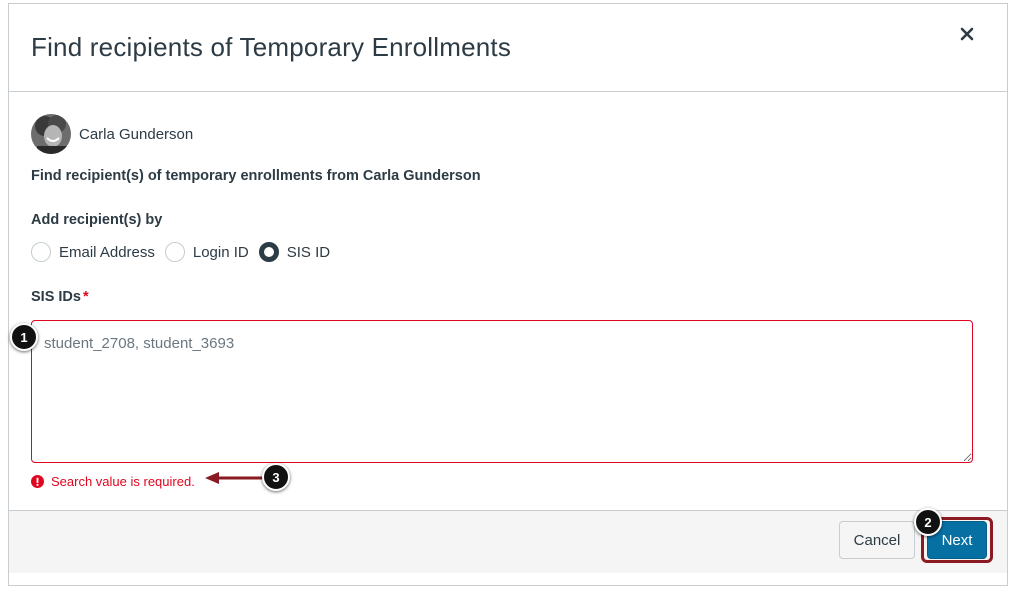 Image resolution: width=1016 pixels, height=591 pixels. I want to click on callout-2: 2, so click(928, 522).